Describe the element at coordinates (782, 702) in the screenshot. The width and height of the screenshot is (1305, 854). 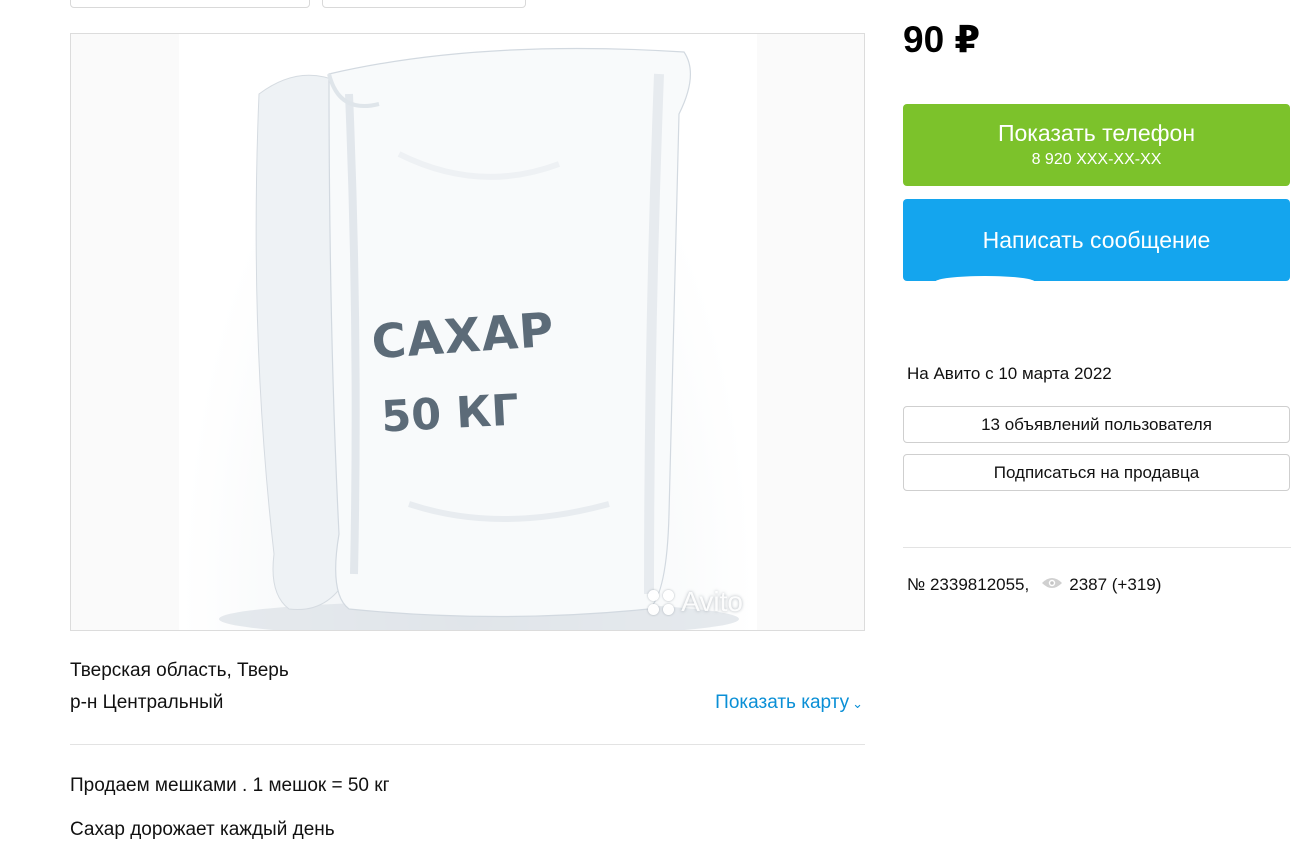
I see `show-map-label: Показать карту` at that location.